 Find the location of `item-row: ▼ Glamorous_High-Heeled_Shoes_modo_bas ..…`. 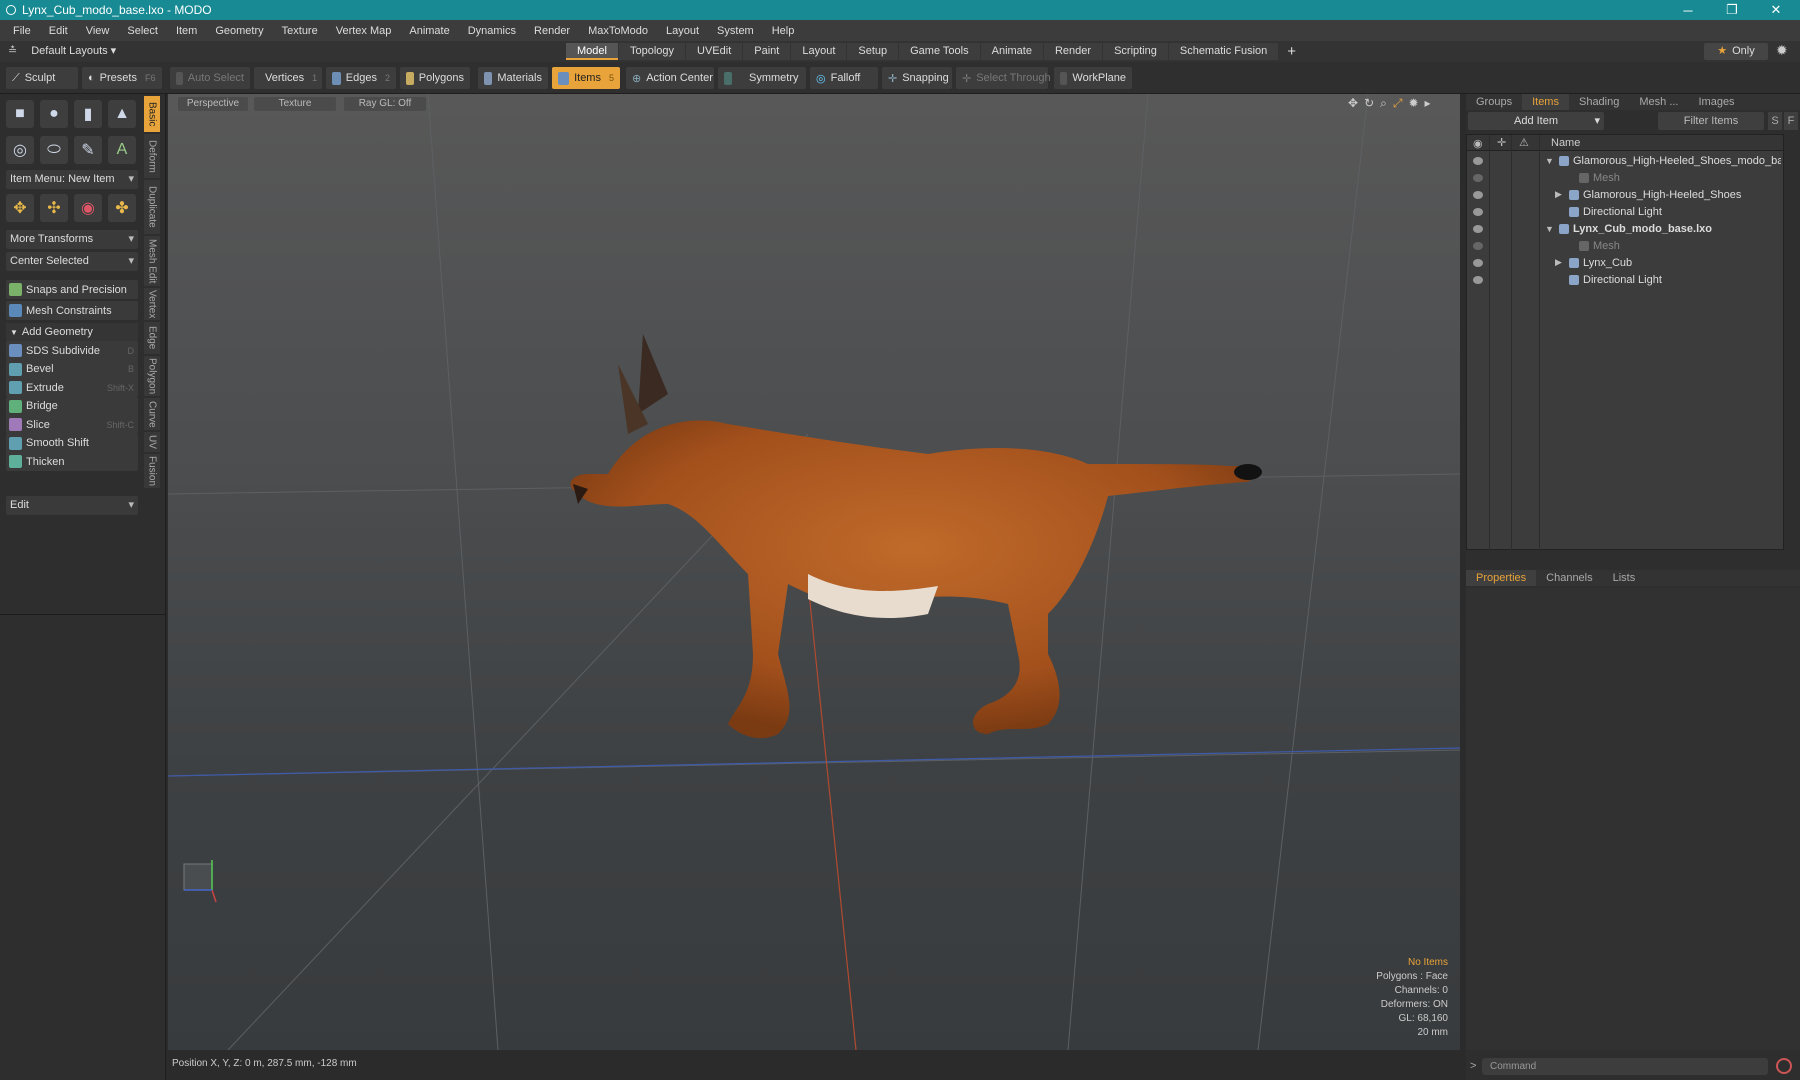

item-row: ▼ Glamorous_High-Heeled_Shoes_modo_bas ..… is located at coordinates (1625, 160).